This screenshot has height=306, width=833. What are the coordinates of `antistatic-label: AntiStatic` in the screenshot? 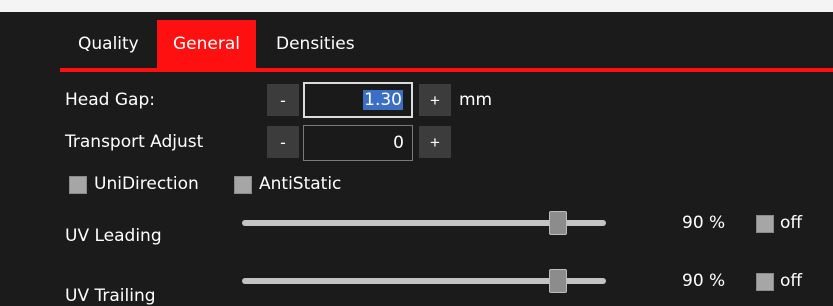 It's located at (300, 184).